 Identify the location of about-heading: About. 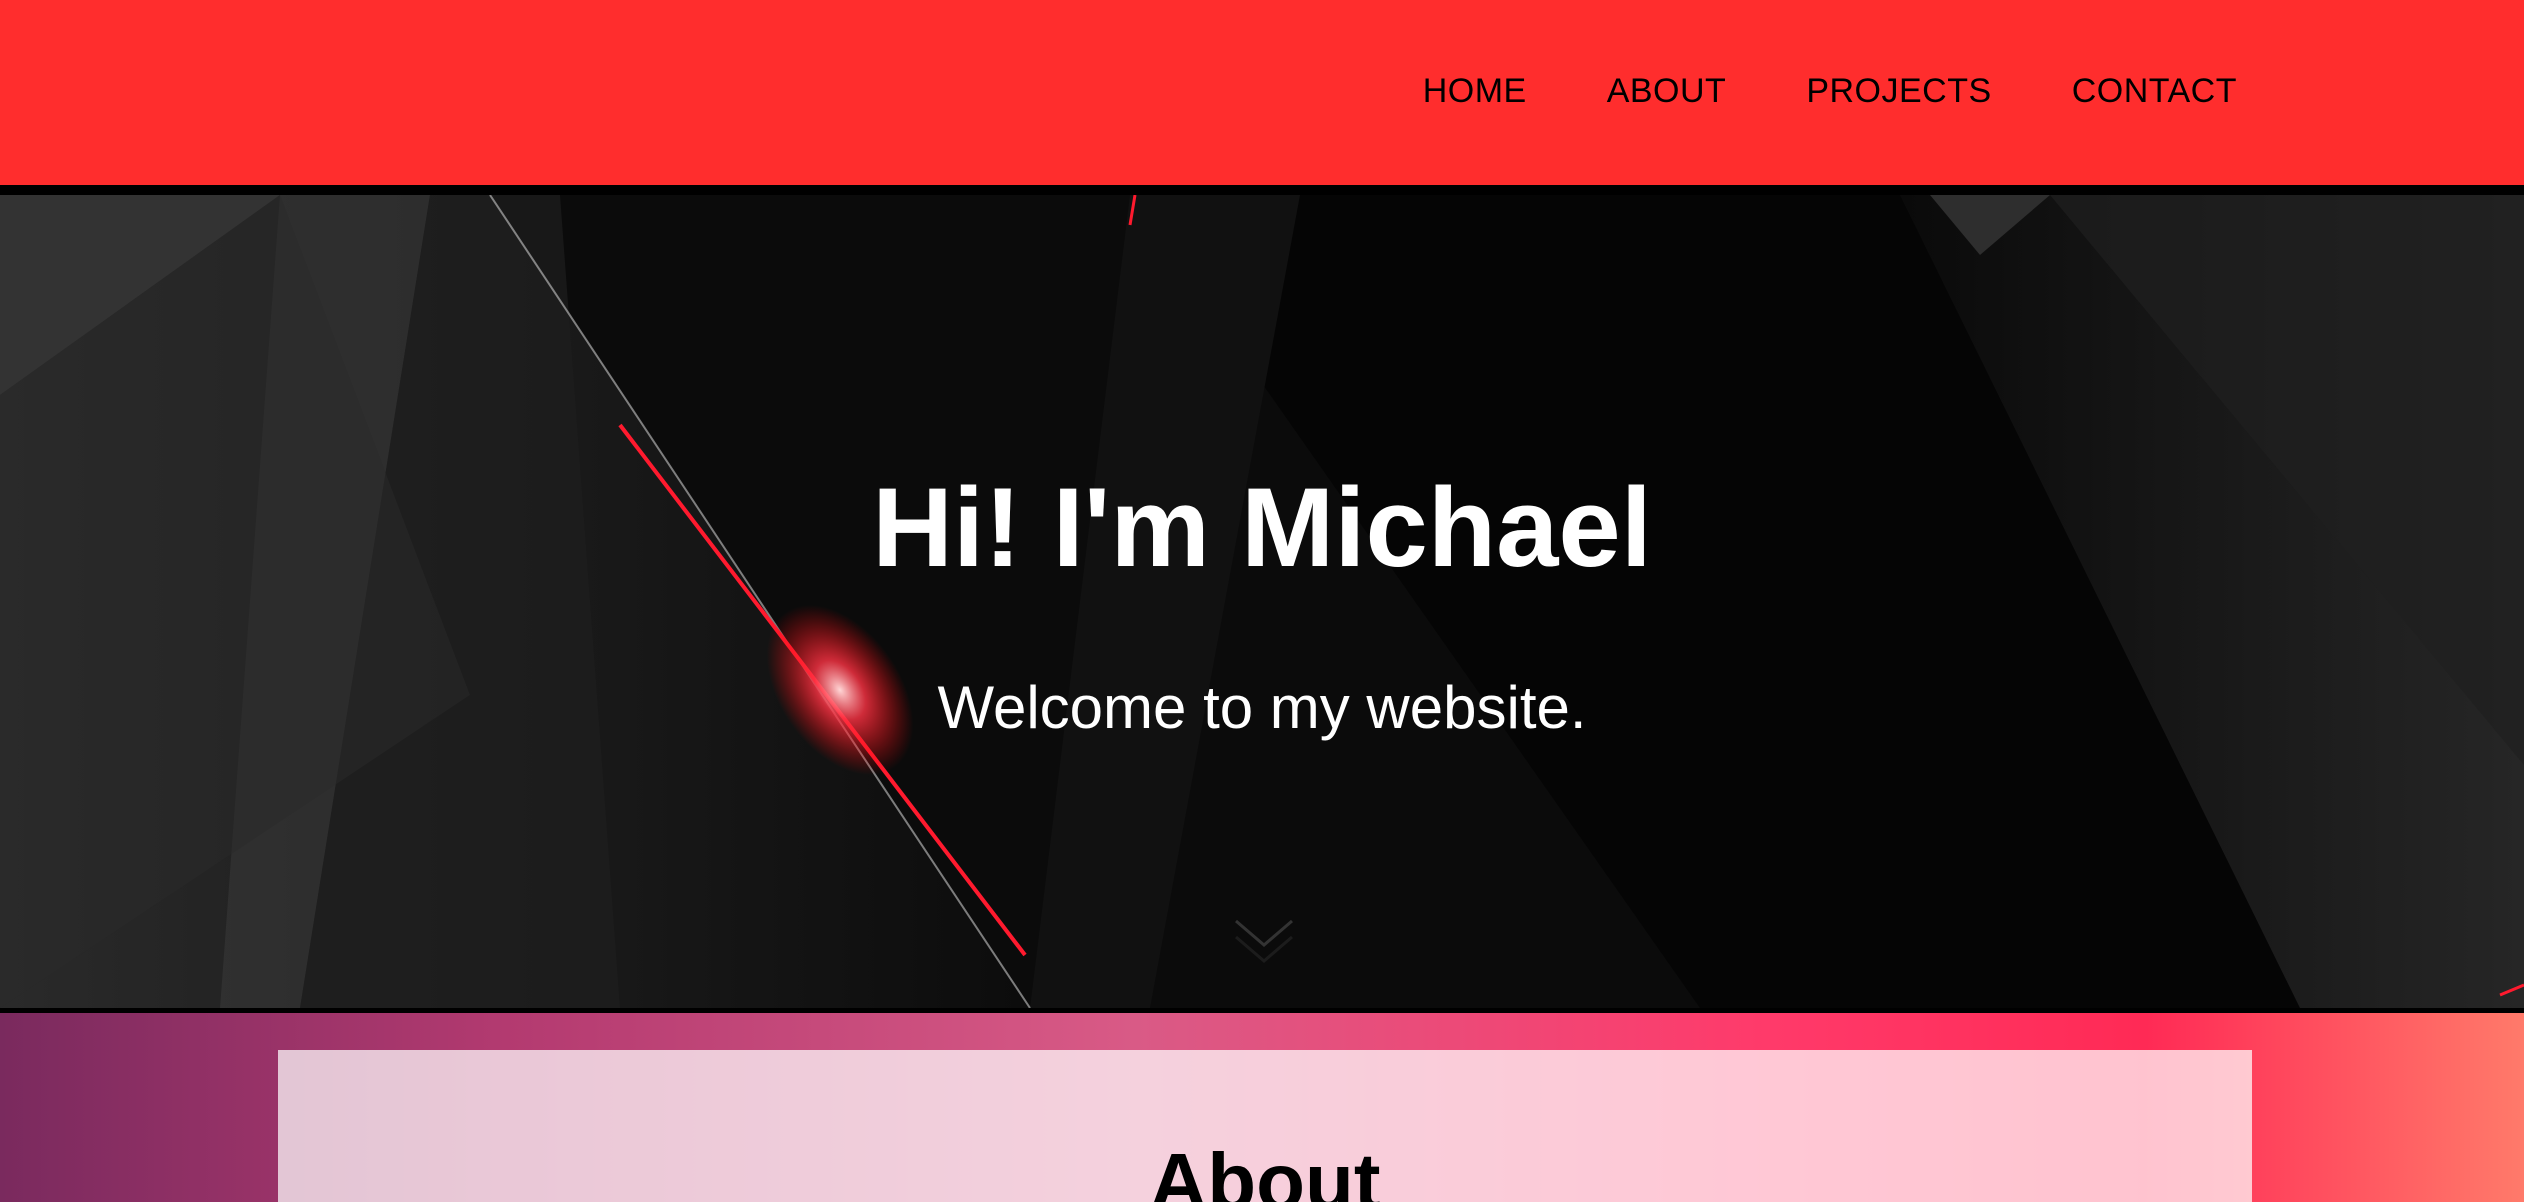
(1265, 1169).